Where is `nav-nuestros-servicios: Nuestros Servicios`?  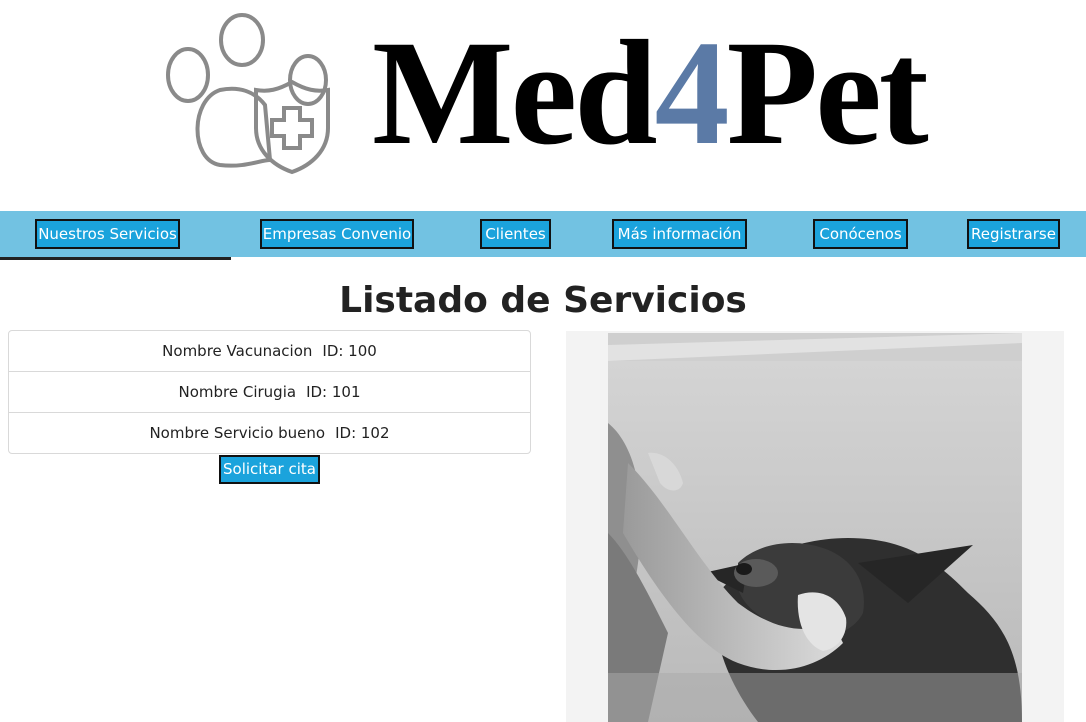
nav-nuestros-servicios: Nuestros Servicios is located at coordinates (107, 234).